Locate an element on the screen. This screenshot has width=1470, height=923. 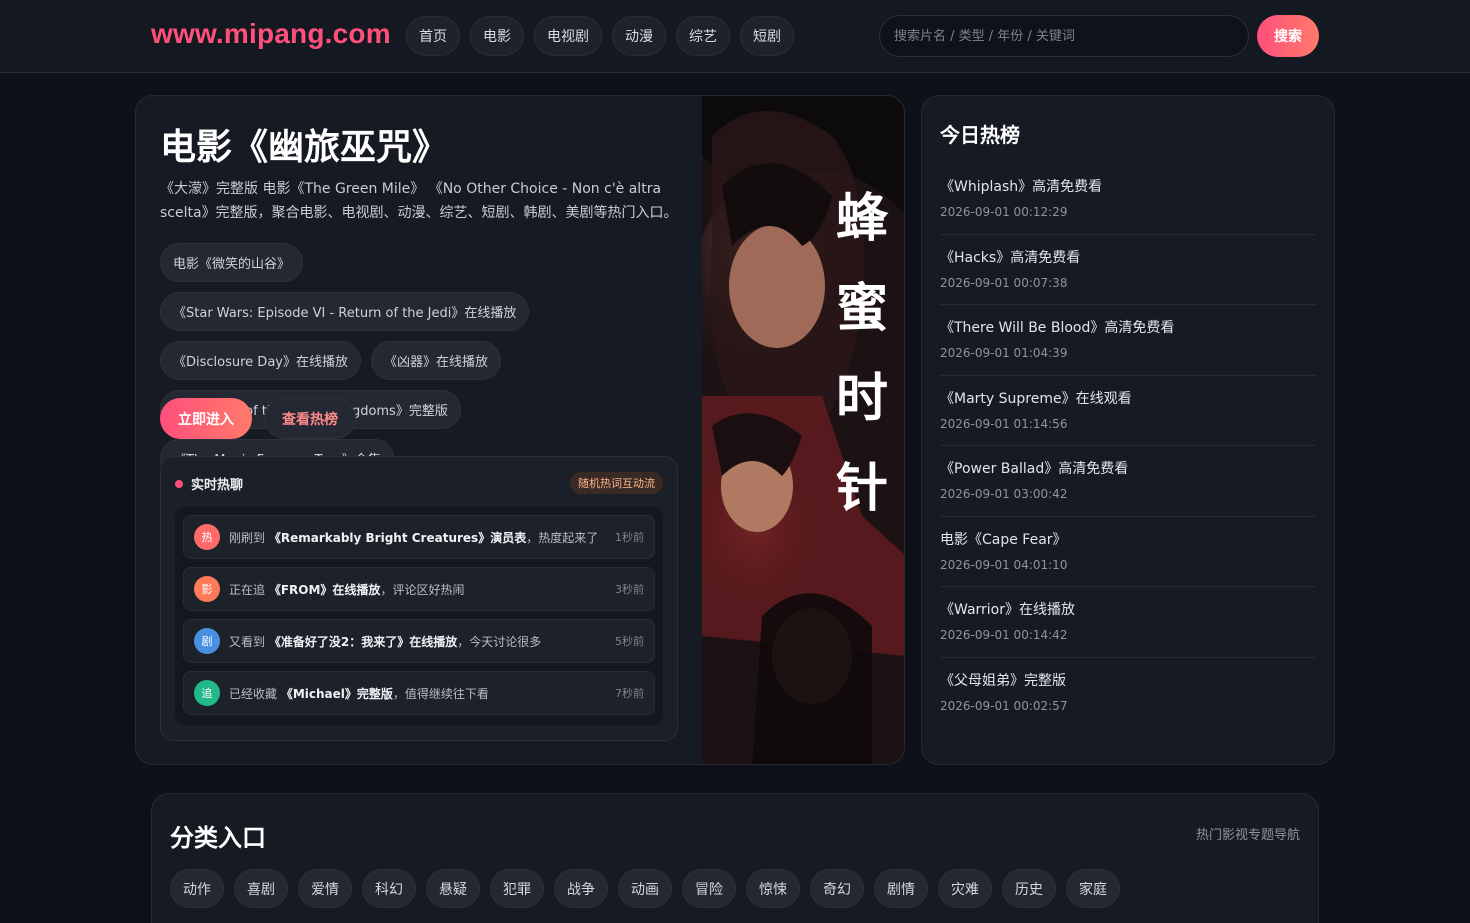
live-chat-time: 7秒前 is located at coordinates (629, 693).